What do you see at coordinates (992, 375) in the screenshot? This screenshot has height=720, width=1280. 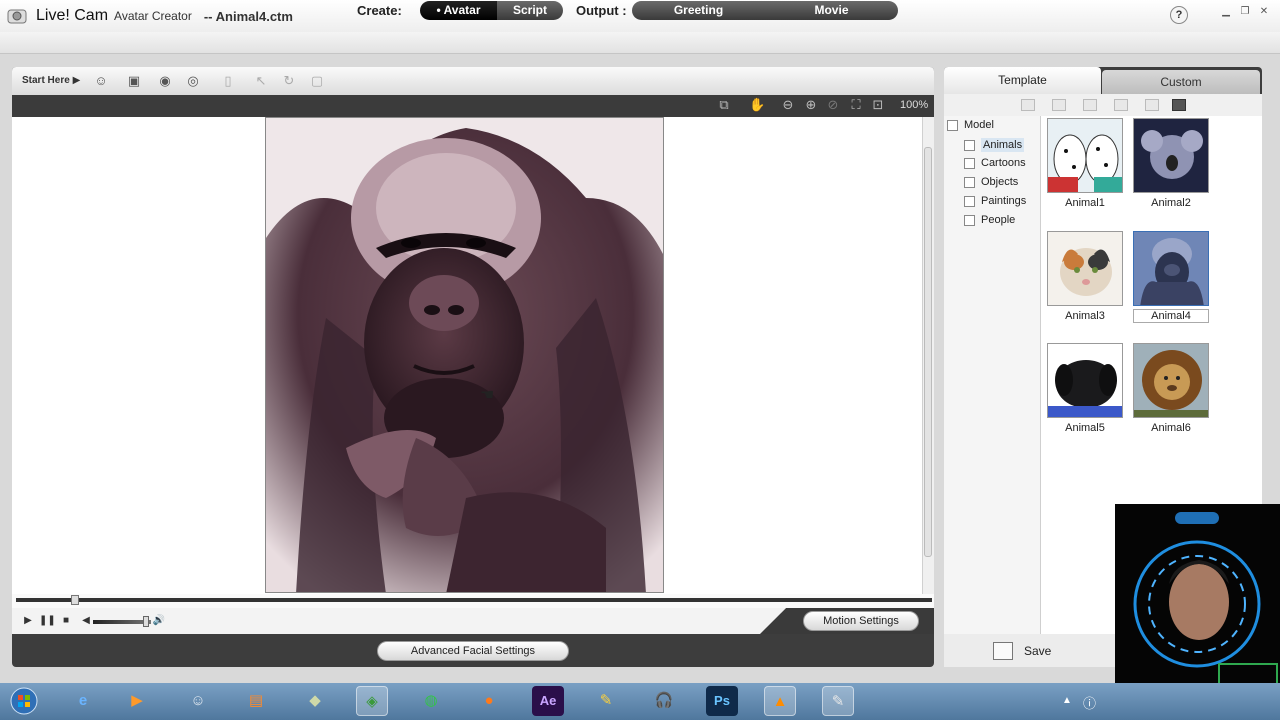 I see `category-tree` at bounding box center [992, 375].